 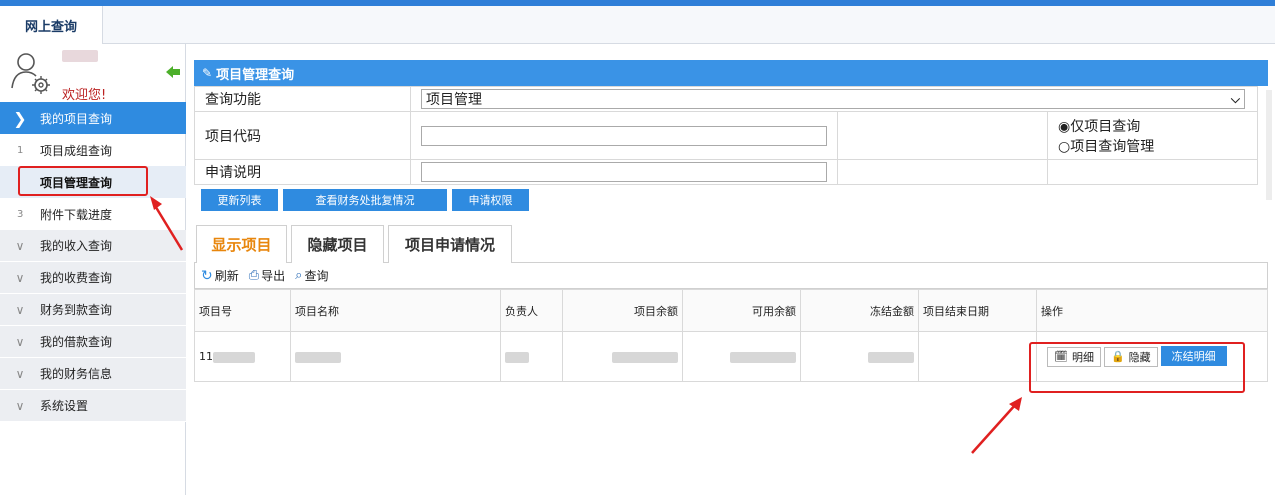 What do you see at coordinates (531, 310) in the screenshot?
I see `col-owner: 负责人` at bounding box center [531, 310].